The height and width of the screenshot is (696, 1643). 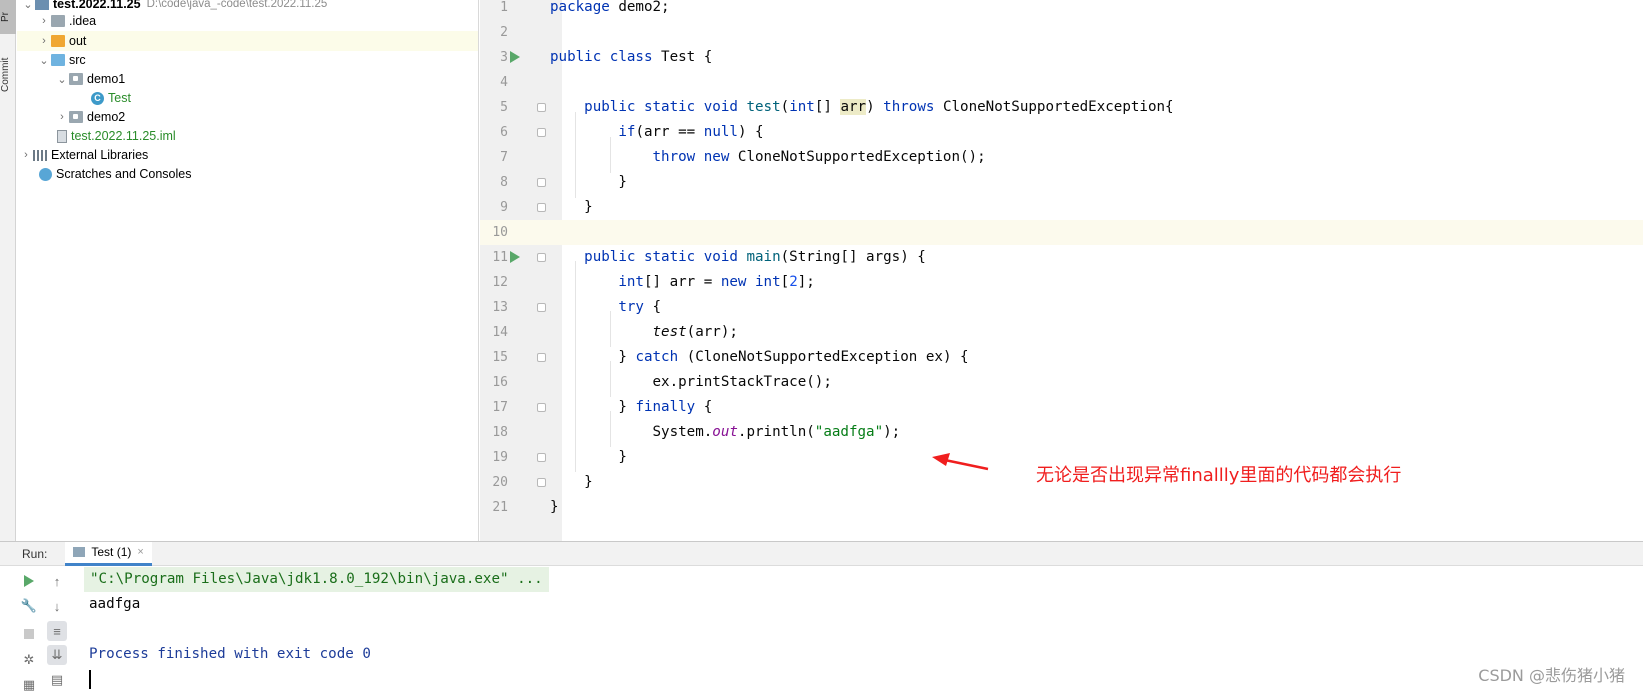 I want to click on code-text: package demo2;, so click(x=610, y=7).